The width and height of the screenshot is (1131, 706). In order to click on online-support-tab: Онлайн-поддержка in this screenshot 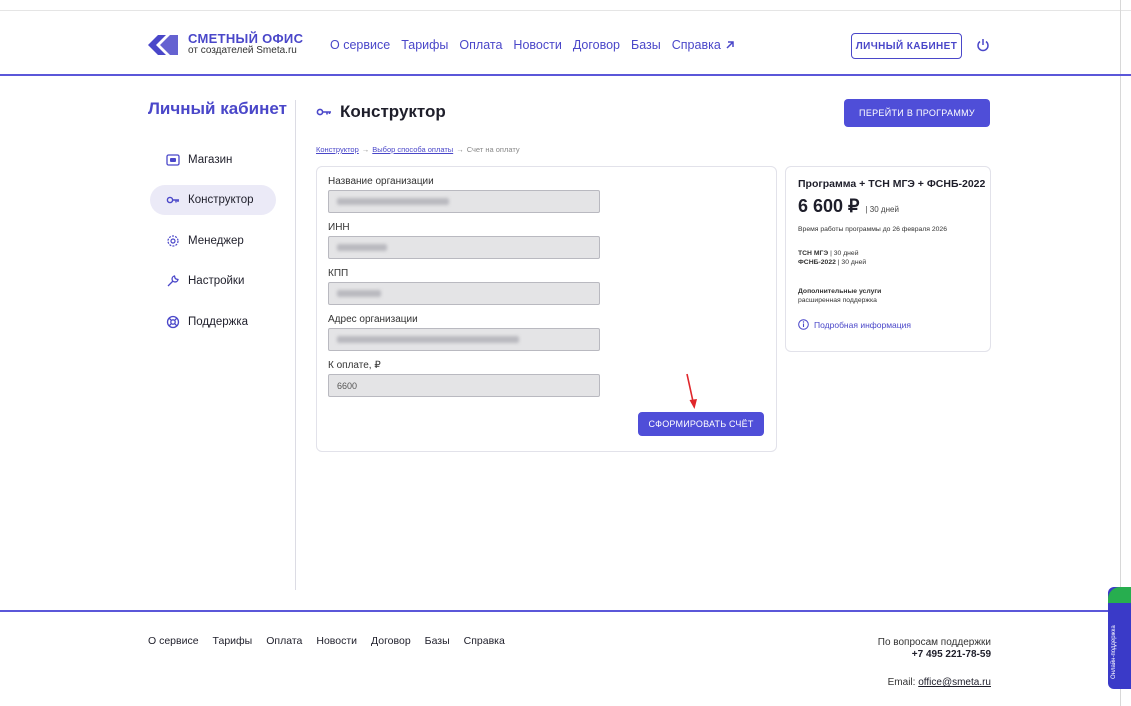, I will do `click(1119, 638)`.